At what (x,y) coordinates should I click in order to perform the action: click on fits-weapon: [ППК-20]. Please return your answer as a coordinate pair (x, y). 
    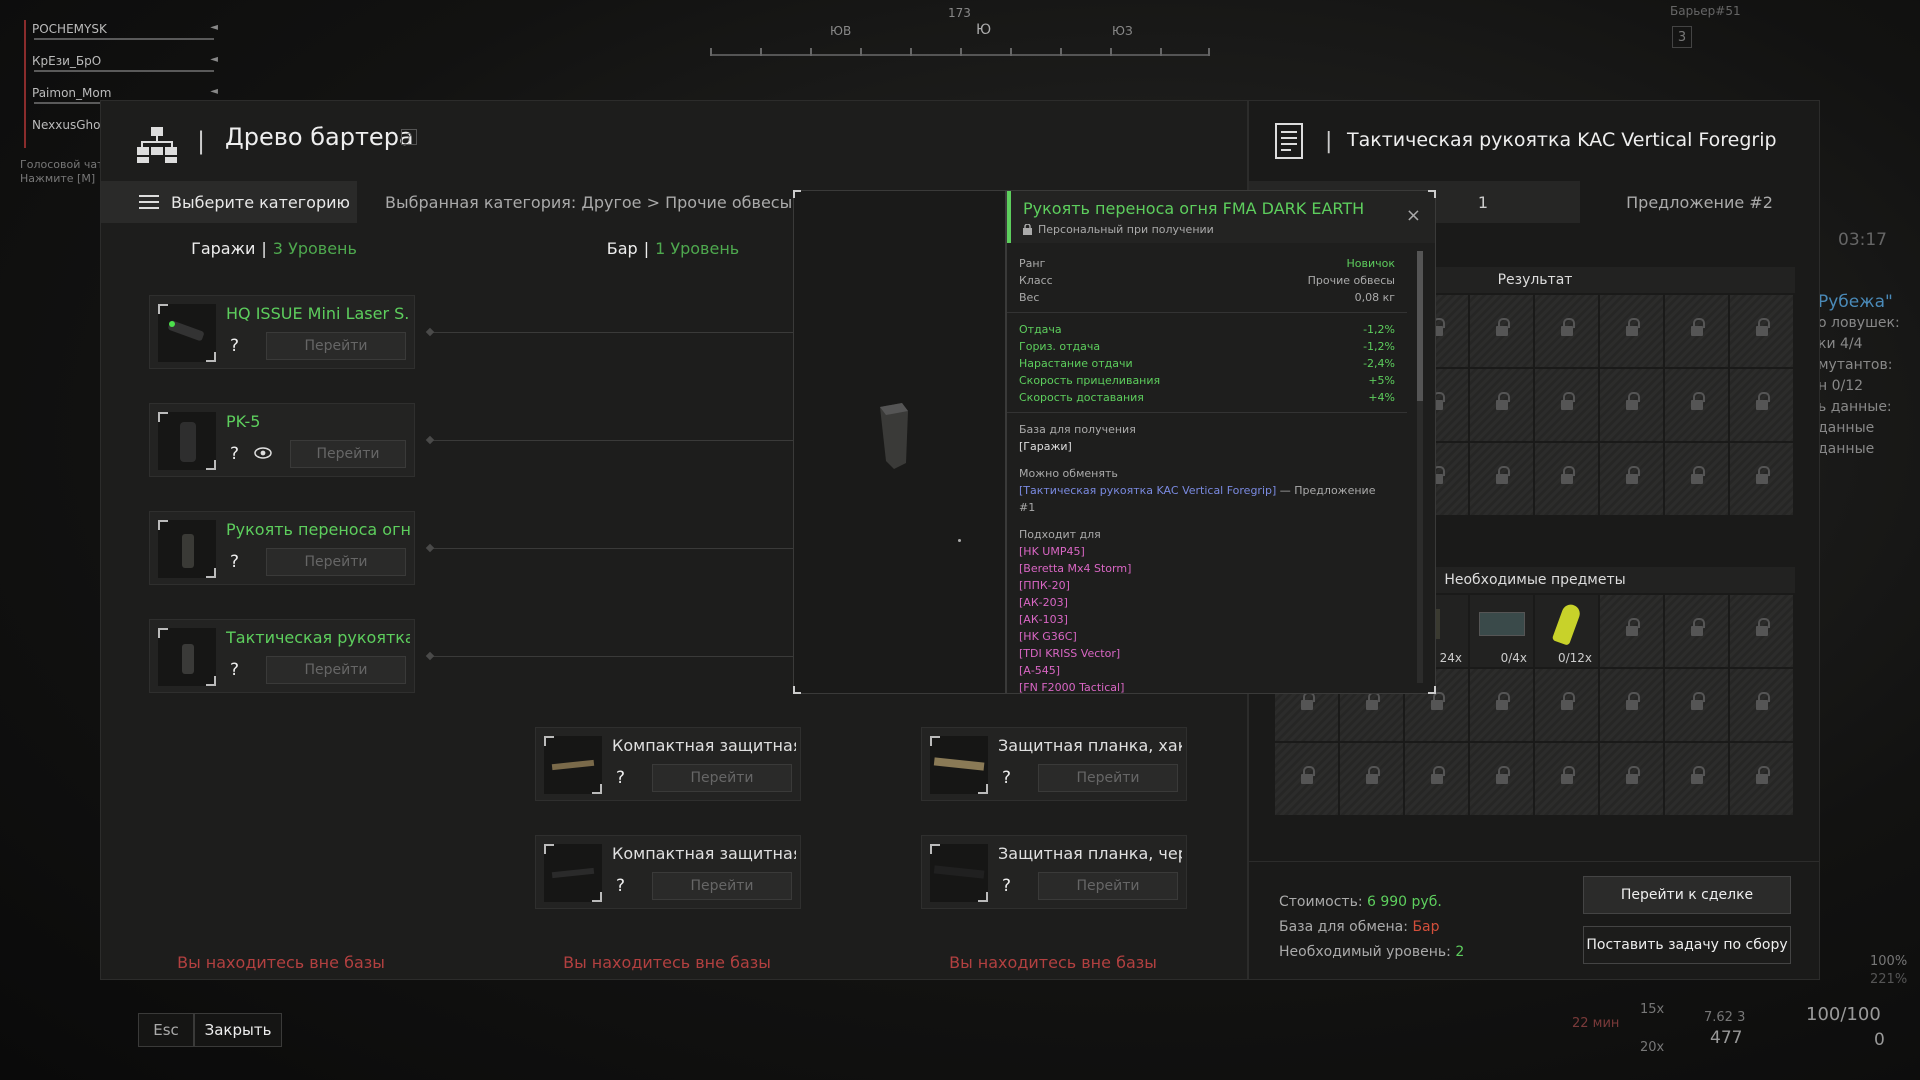
    Looking at the image, I should click on (1044, 585).